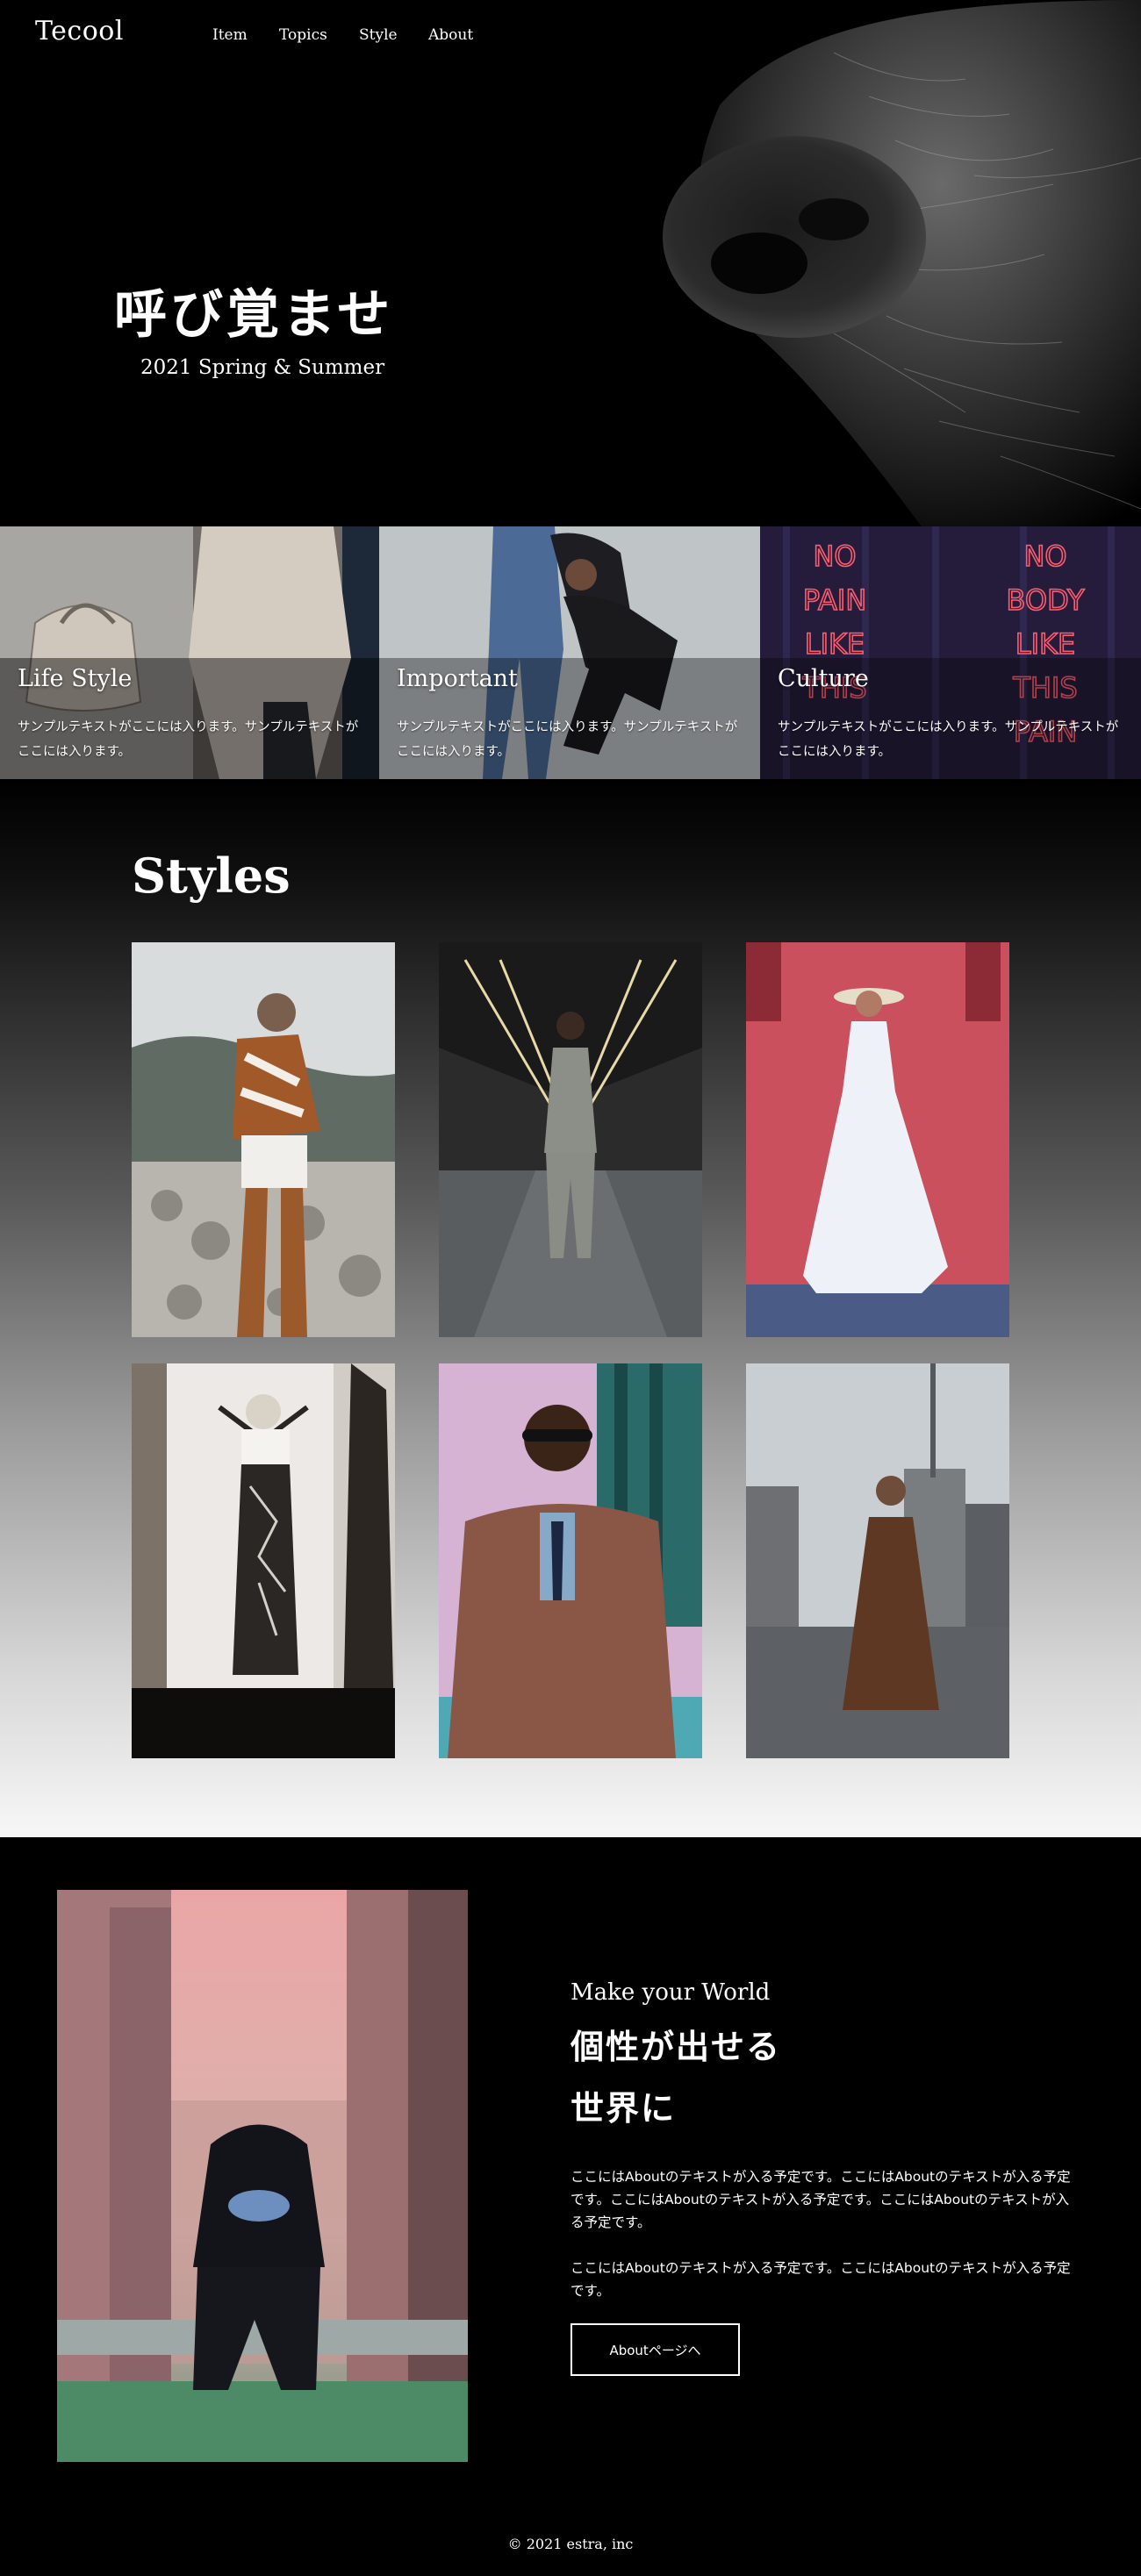  I want to click on about-title-line2: 世界に, so click(623, 2108).